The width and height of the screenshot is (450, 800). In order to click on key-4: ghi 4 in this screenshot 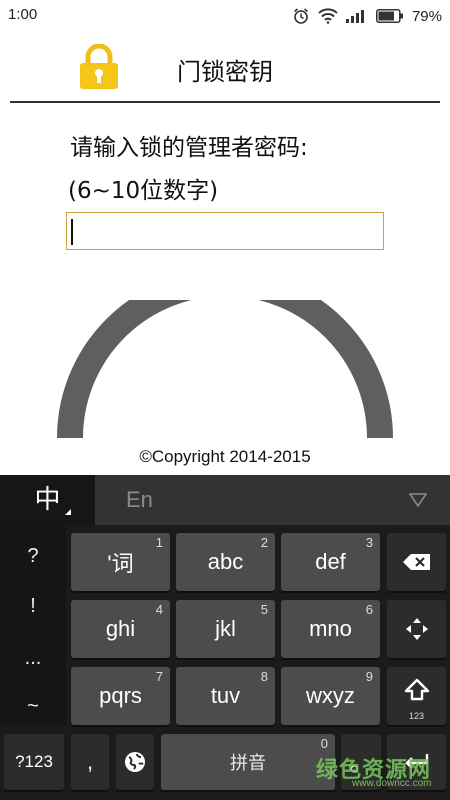, I will do `click(120, 629)`.